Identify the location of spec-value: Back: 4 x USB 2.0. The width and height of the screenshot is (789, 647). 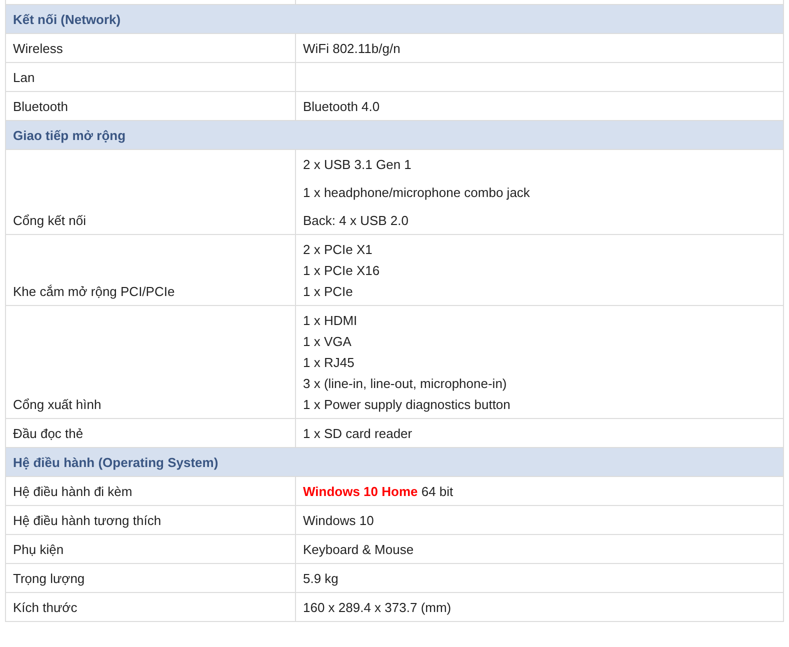
(356, 221).